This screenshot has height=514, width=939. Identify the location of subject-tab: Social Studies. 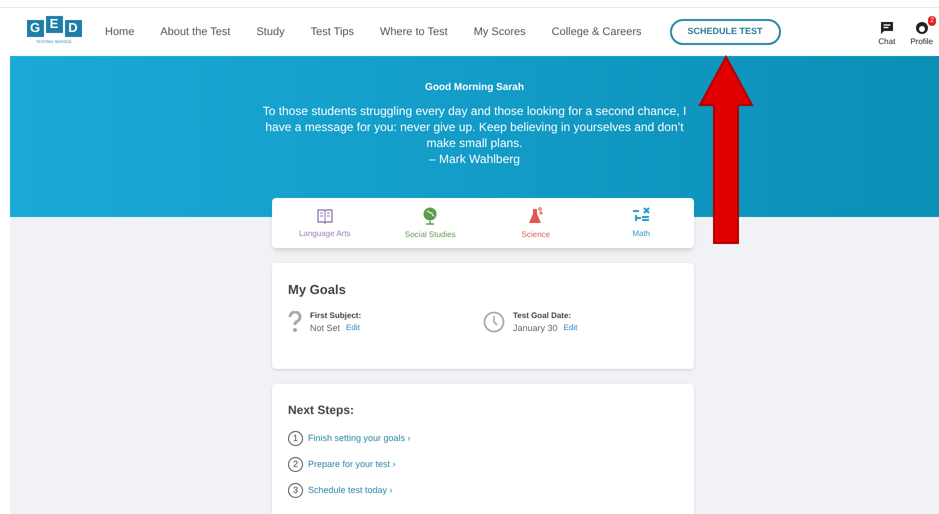
(430, 223).